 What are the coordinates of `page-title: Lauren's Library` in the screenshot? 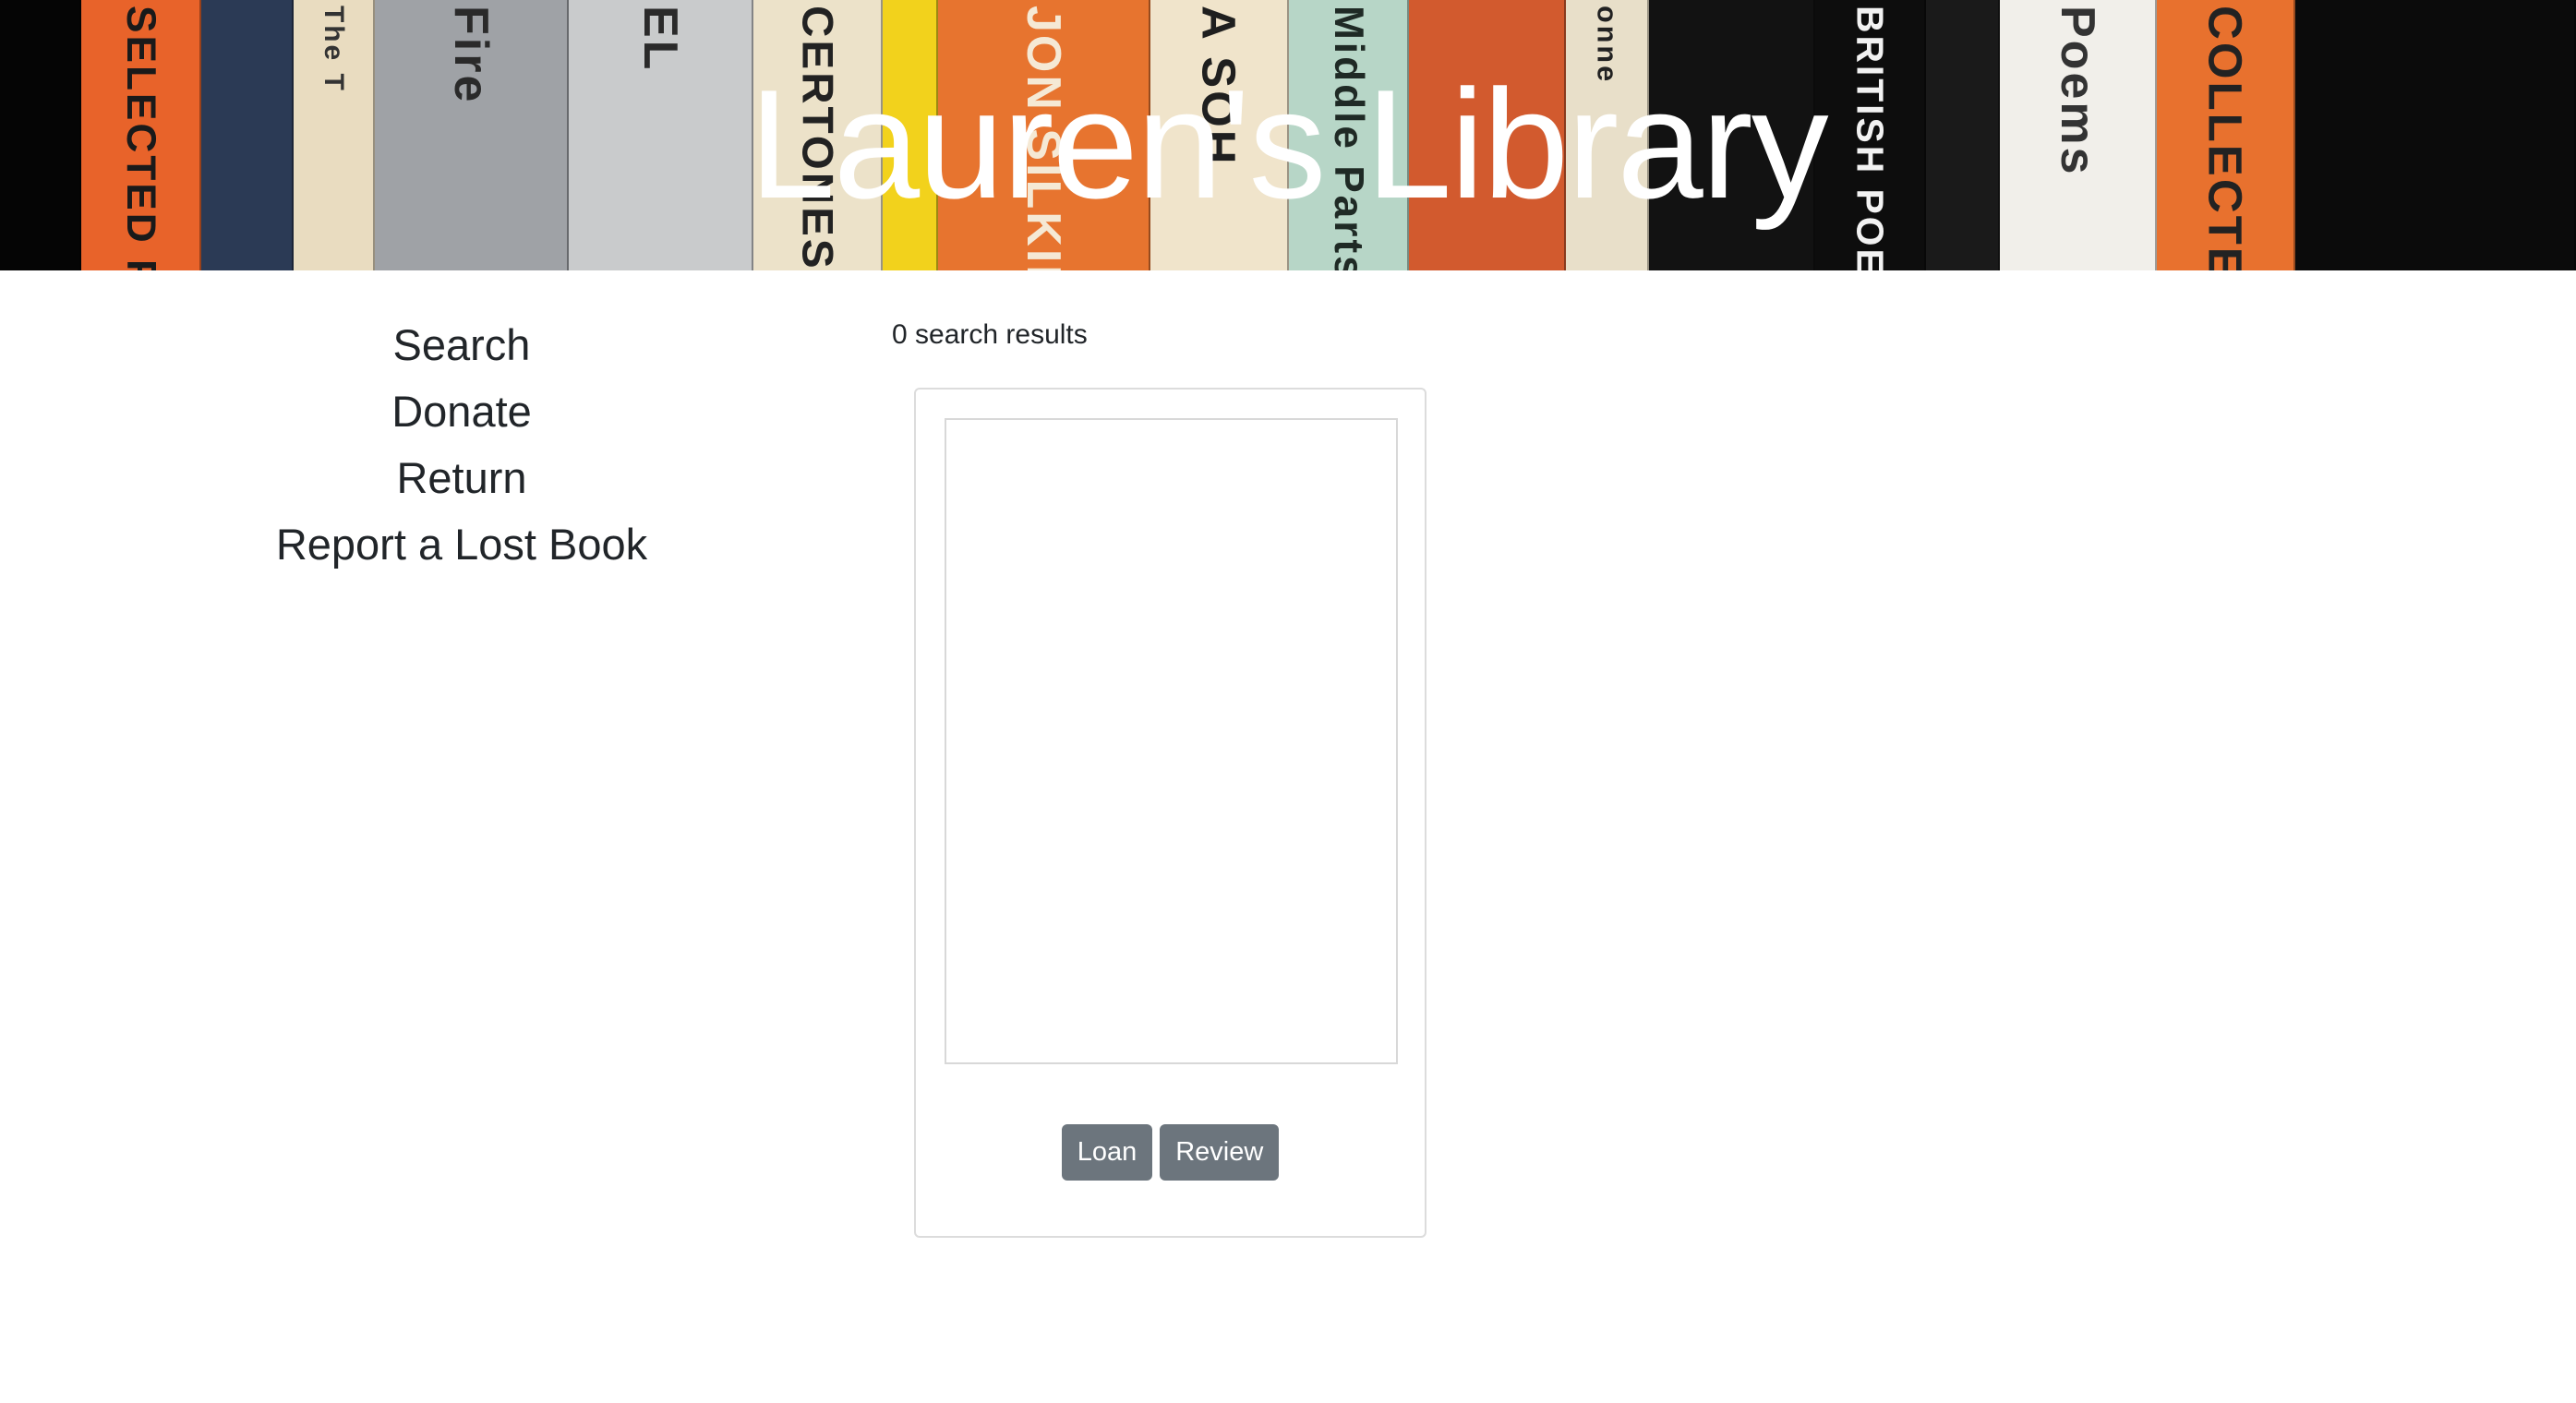 It's located at (1288, 144).